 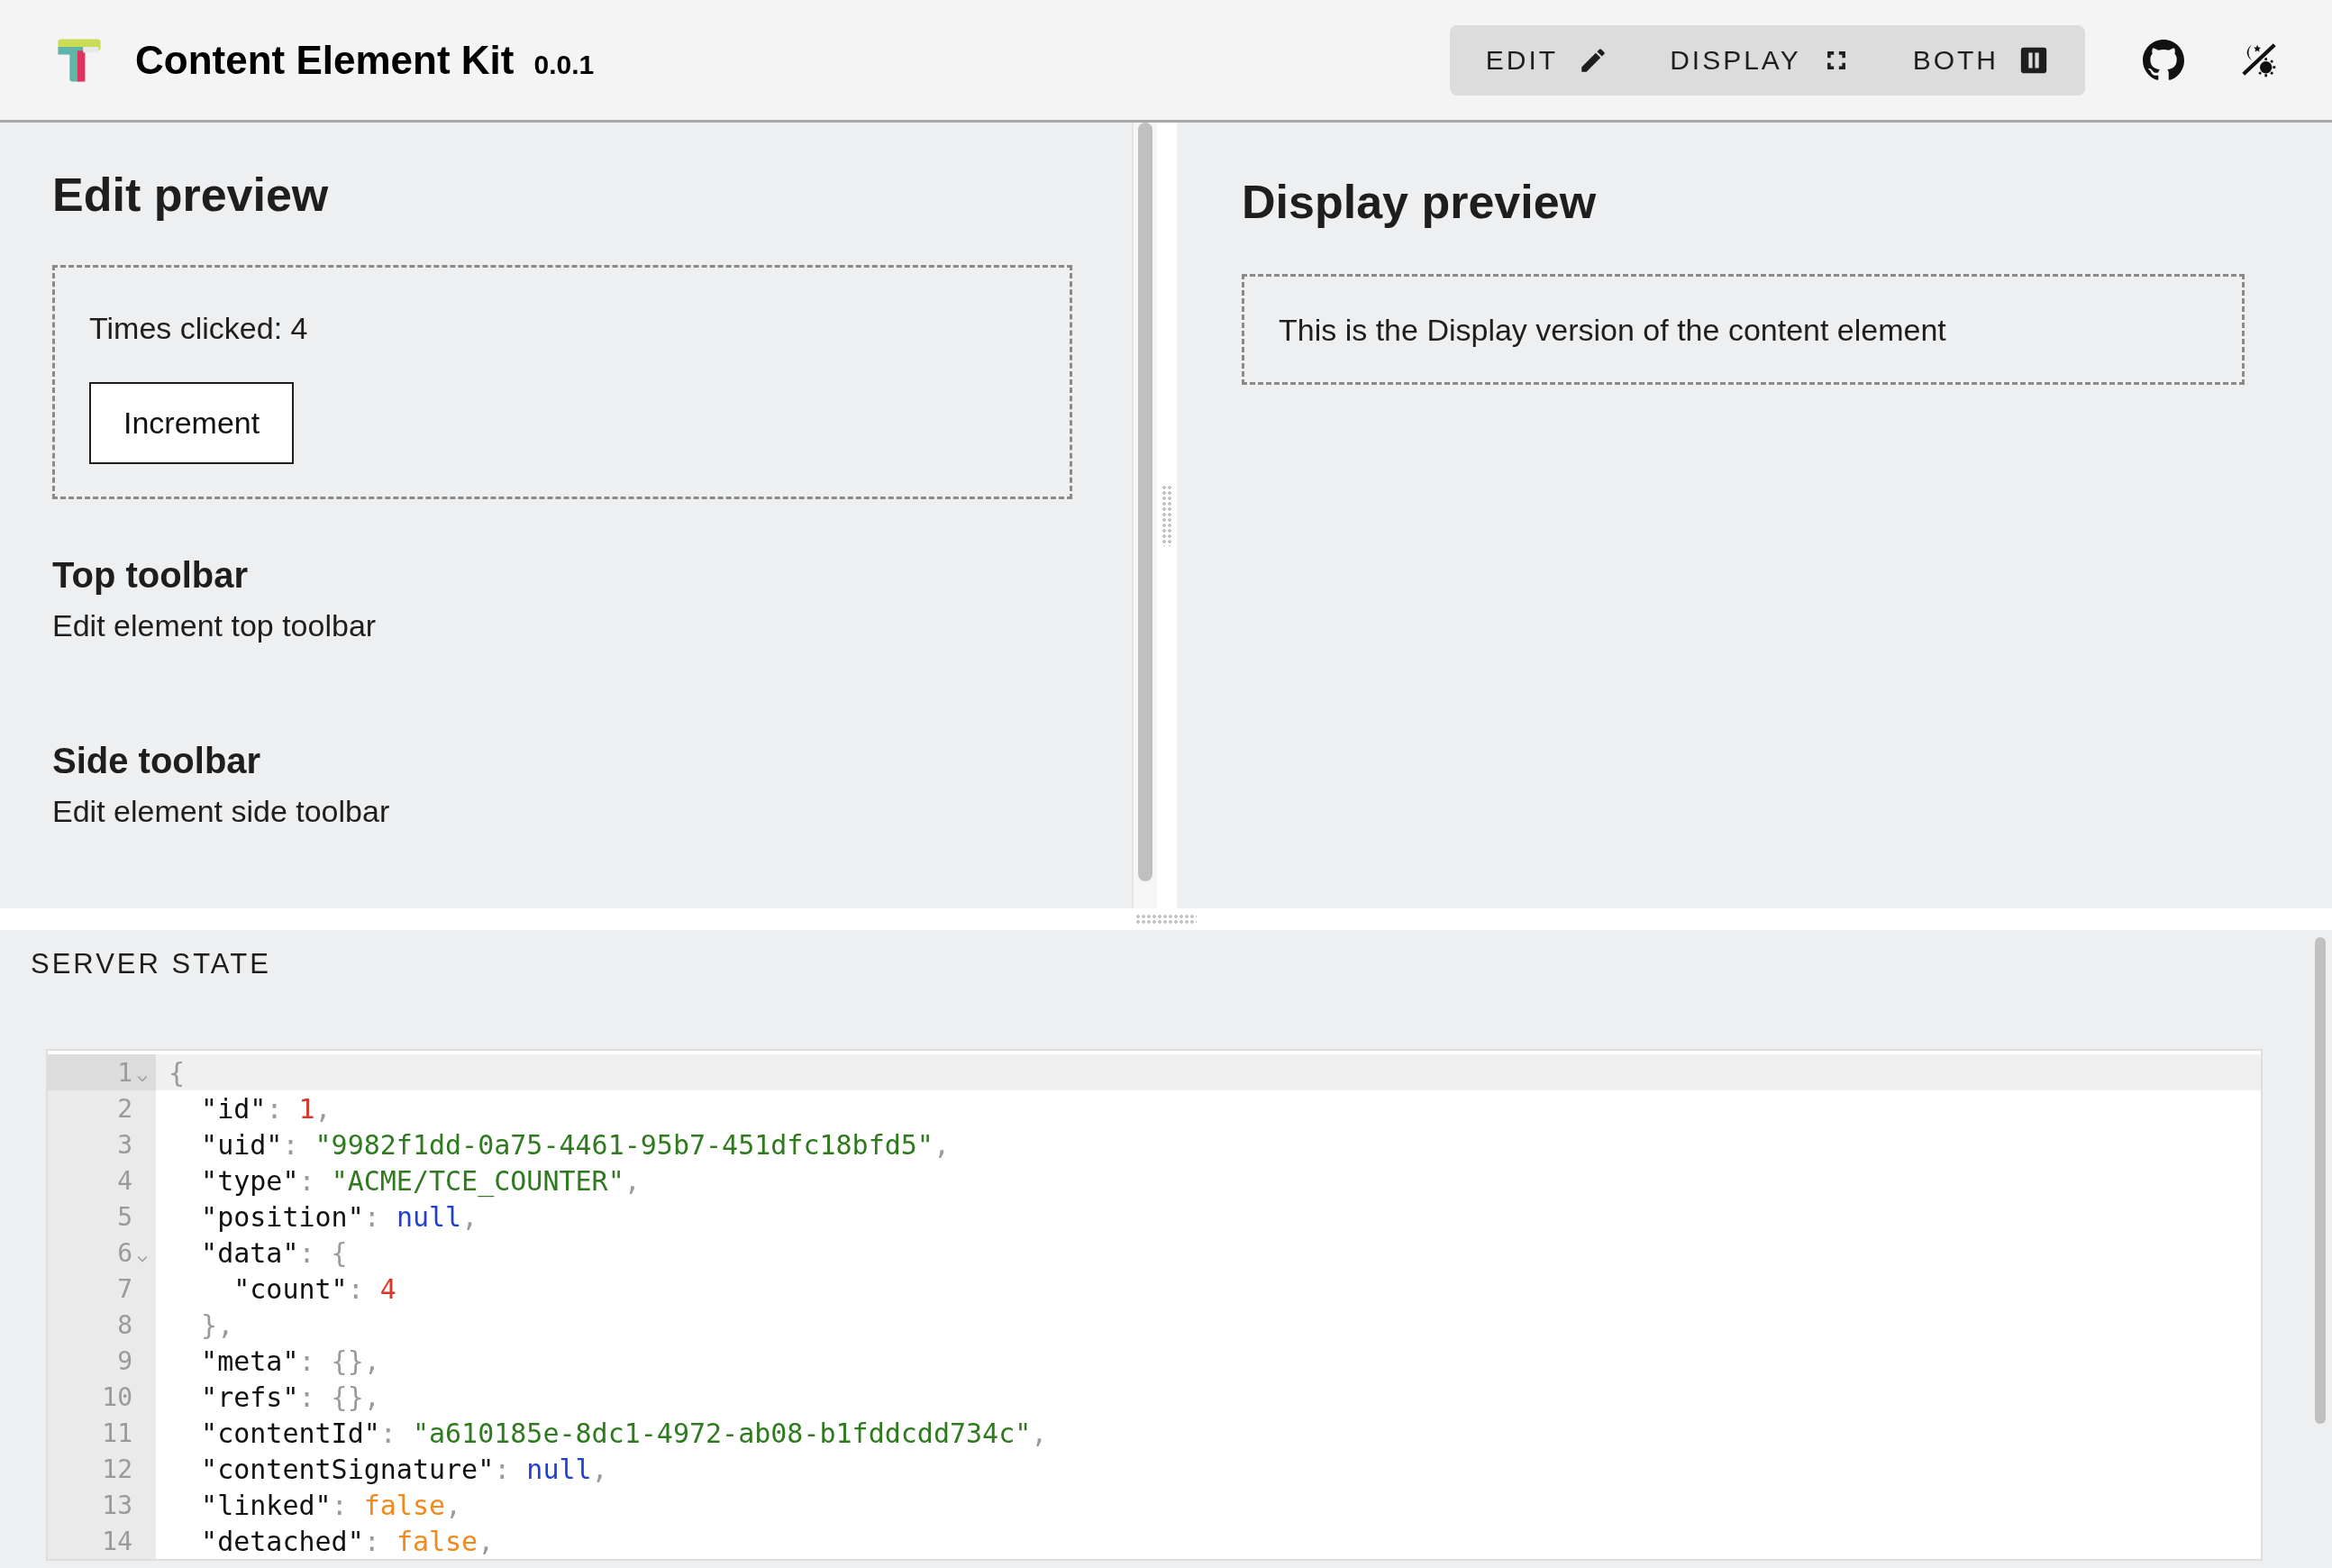 I want to click on code-line: {, so click(x=177, y=1072).